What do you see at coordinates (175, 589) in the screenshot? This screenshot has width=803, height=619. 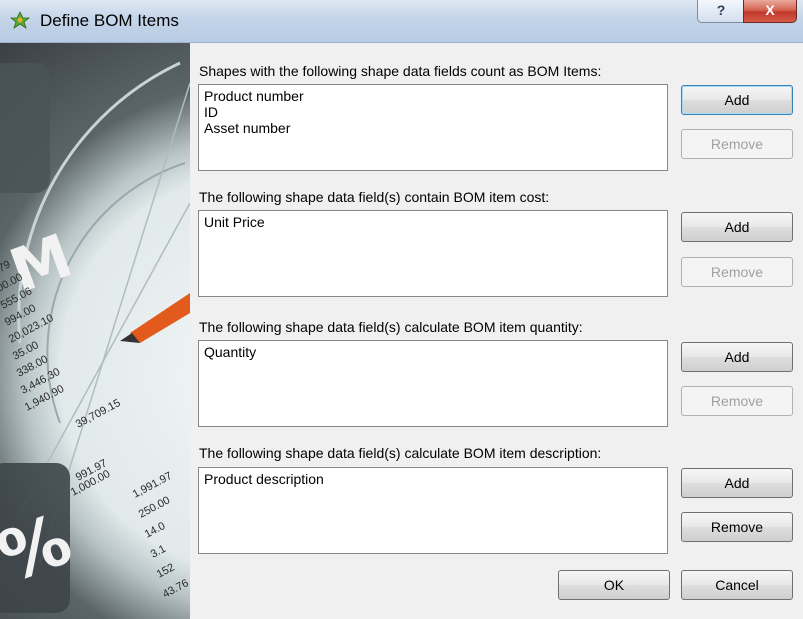 I see `image-number-text: 43.76` at bounding box center [175, 589].